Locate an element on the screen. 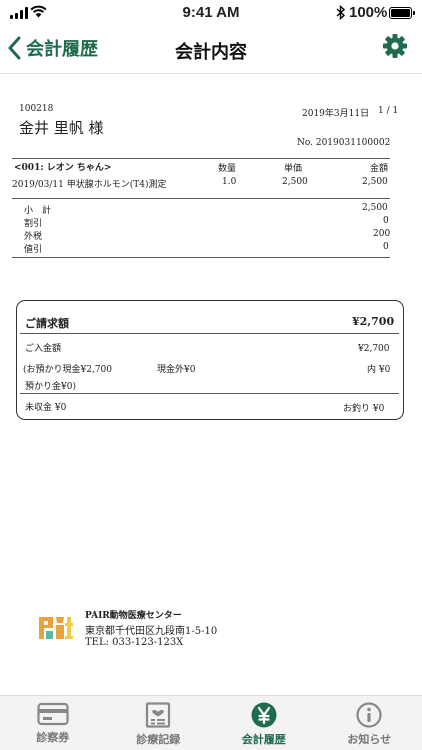  battery-percent: 100% is located at coordinates (368, 12).